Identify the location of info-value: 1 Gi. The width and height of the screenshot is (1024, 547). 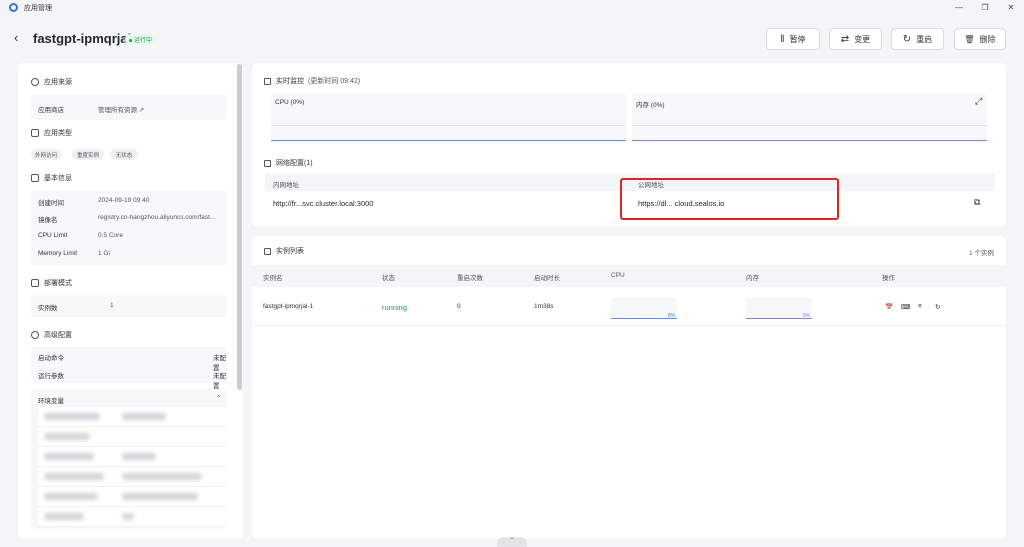
(104, 253).